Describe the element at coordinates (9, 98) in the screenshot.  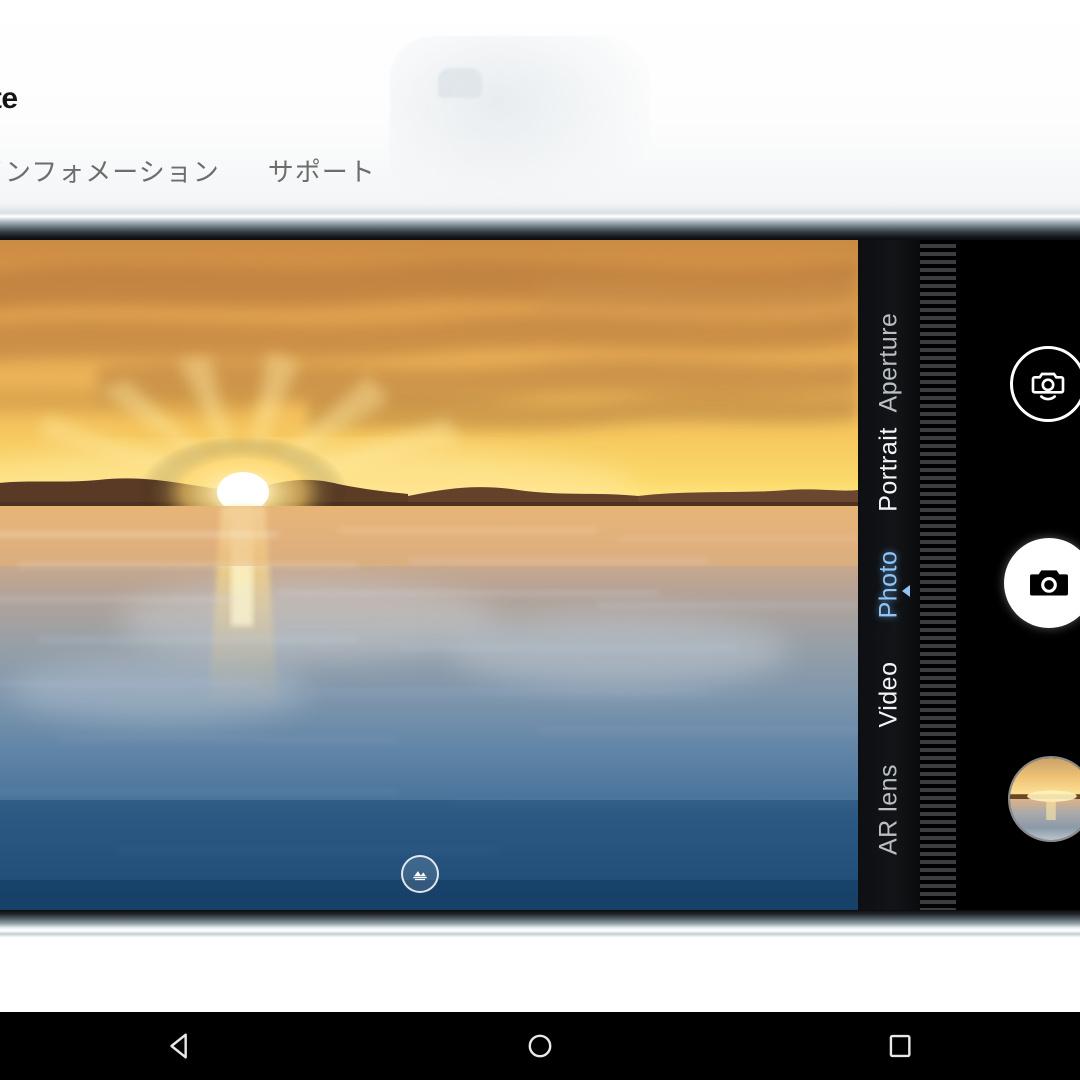
I see `site-title: ite` at that location.